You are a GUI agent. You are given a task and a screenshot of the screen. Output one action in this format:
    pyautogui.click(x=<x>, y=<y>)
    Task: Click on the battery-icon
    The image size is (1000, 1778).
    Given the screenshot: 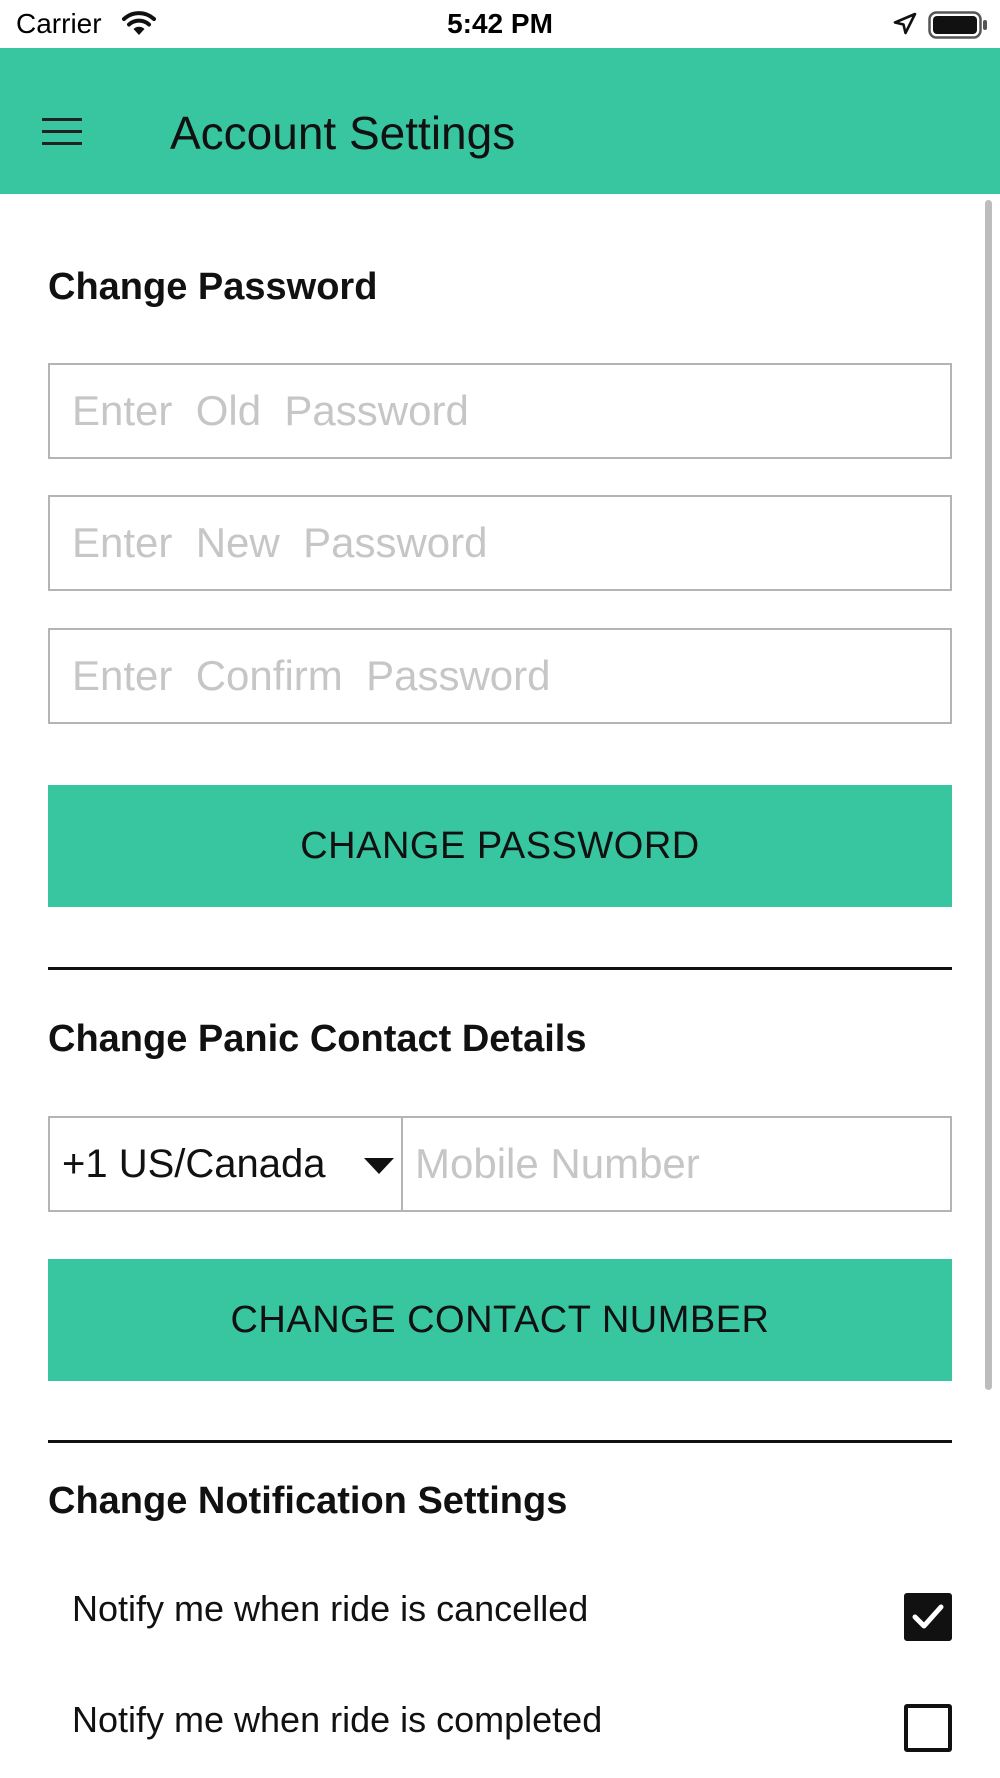 What is the action you would take?
    pyautogui.click(x=958, y=27)
    